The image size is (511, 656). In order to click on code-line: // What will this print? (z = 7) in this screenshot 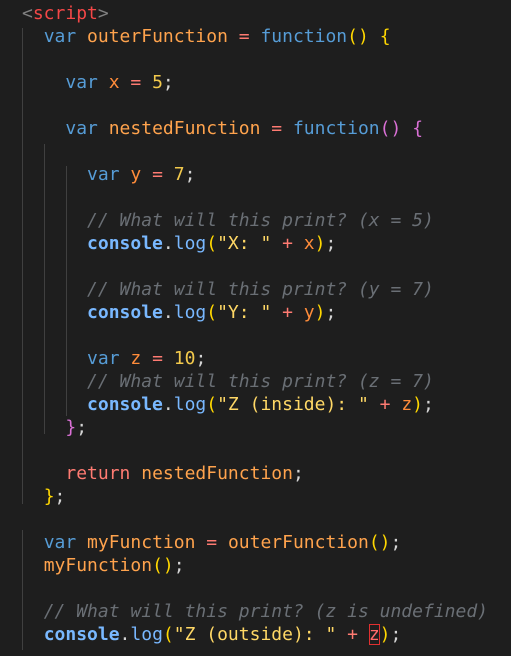, I will do `click(228, 381)`.